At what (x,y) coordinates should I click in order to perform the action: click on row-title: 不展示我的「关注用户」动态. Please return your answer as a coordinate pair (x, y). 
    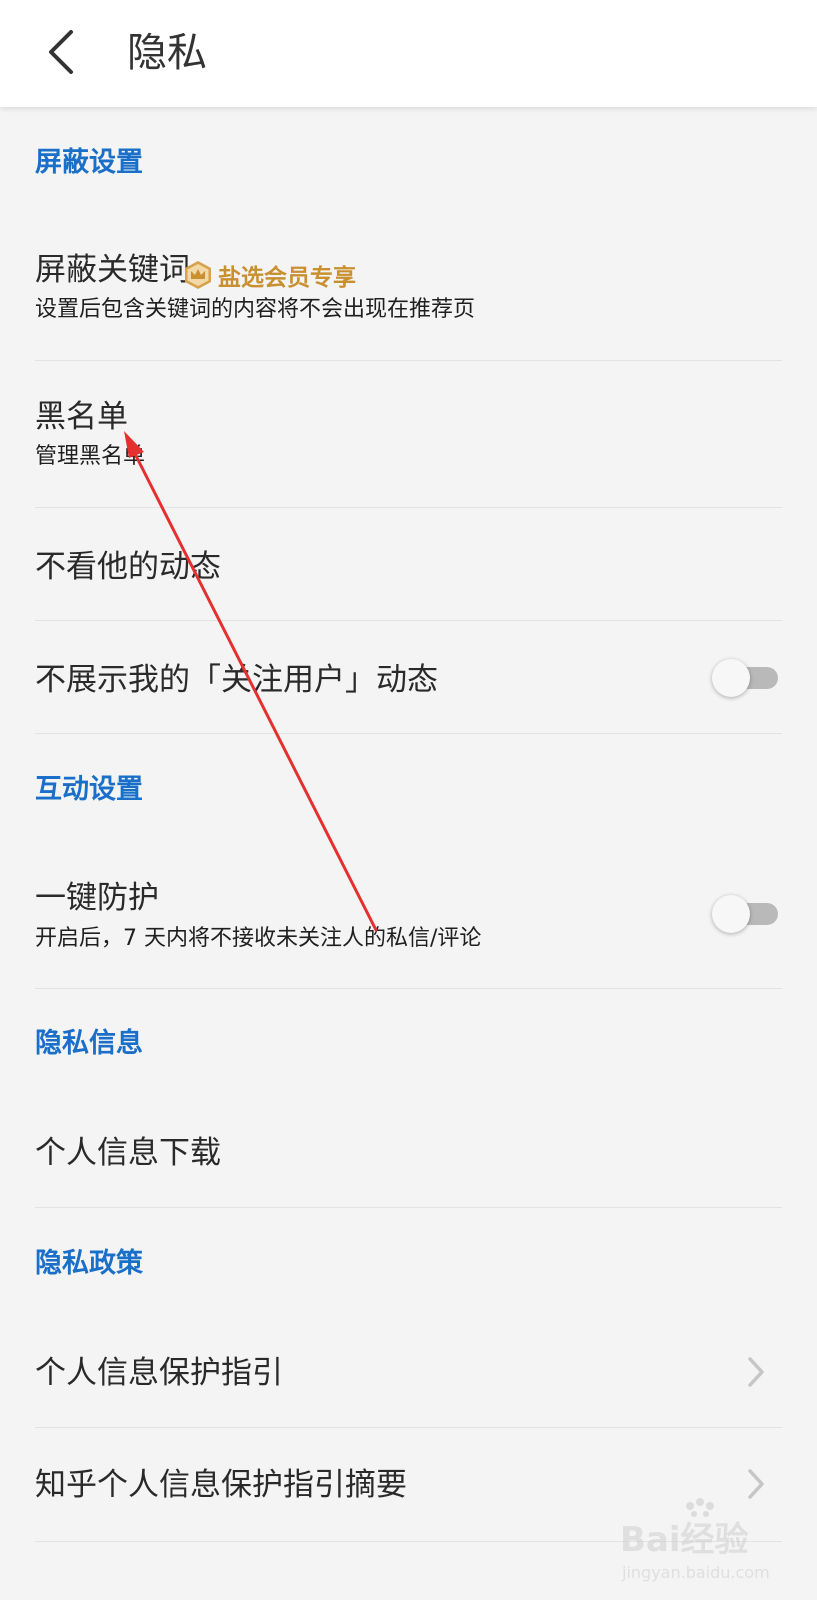
    Looking at the image, I should click on (236, 680).